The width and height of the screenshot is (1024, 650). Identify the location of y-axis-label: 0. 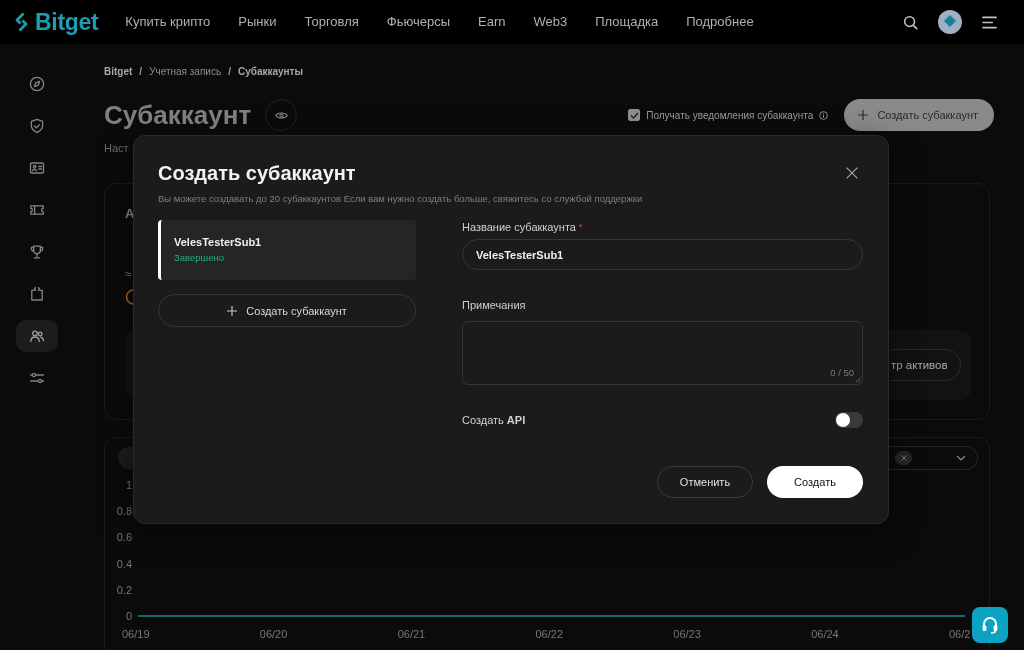
(128, 616).